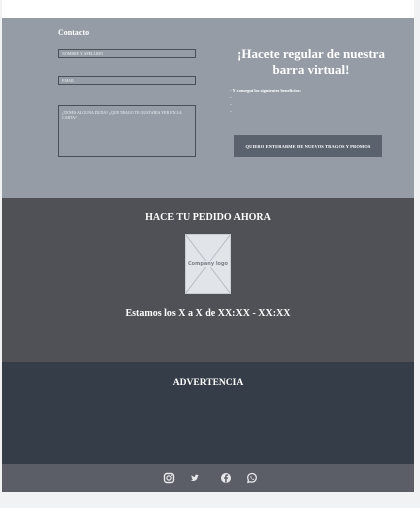 This screenshot has height=508, width=420. Describe the element at coordinates (208, 478) in the screenshot. I see `footer` at that location.